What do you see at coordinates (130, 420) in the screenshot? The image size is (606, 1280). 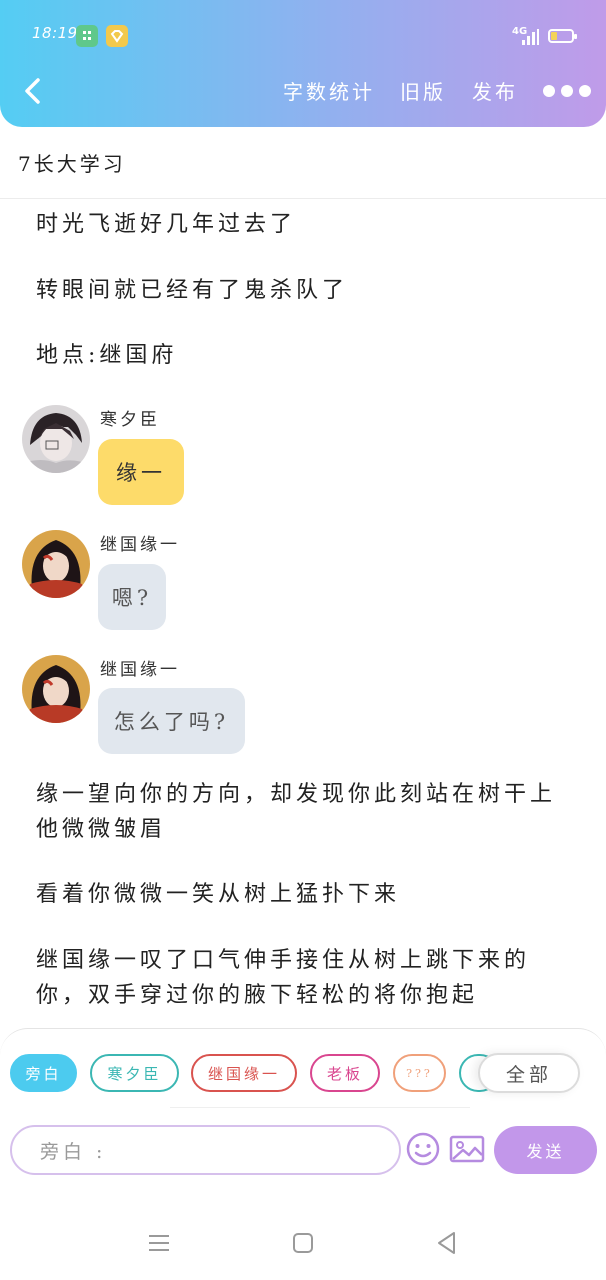 I see `speaker-name: 寒夕臣` at bounding box center [130, 420].